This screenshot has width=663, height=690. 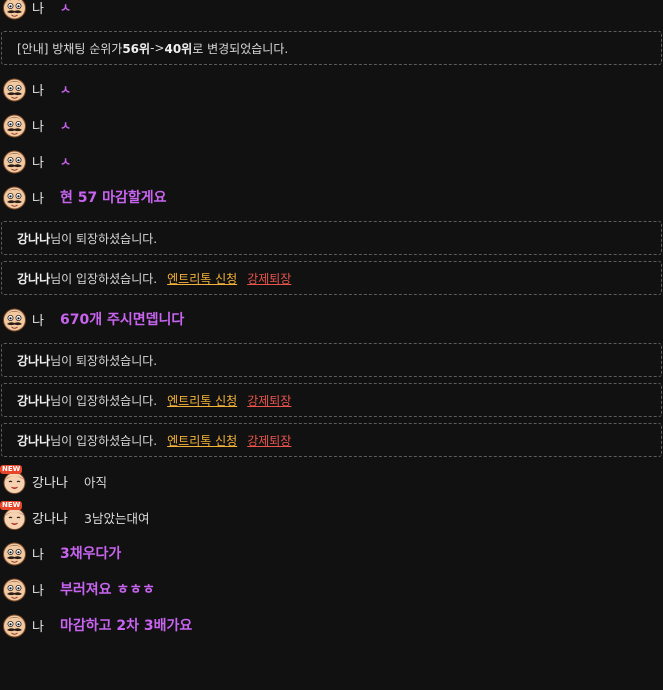 I want to click on my-message: 나 부러져요 ㅎㅎㅎ, so click(x=331, y=589).